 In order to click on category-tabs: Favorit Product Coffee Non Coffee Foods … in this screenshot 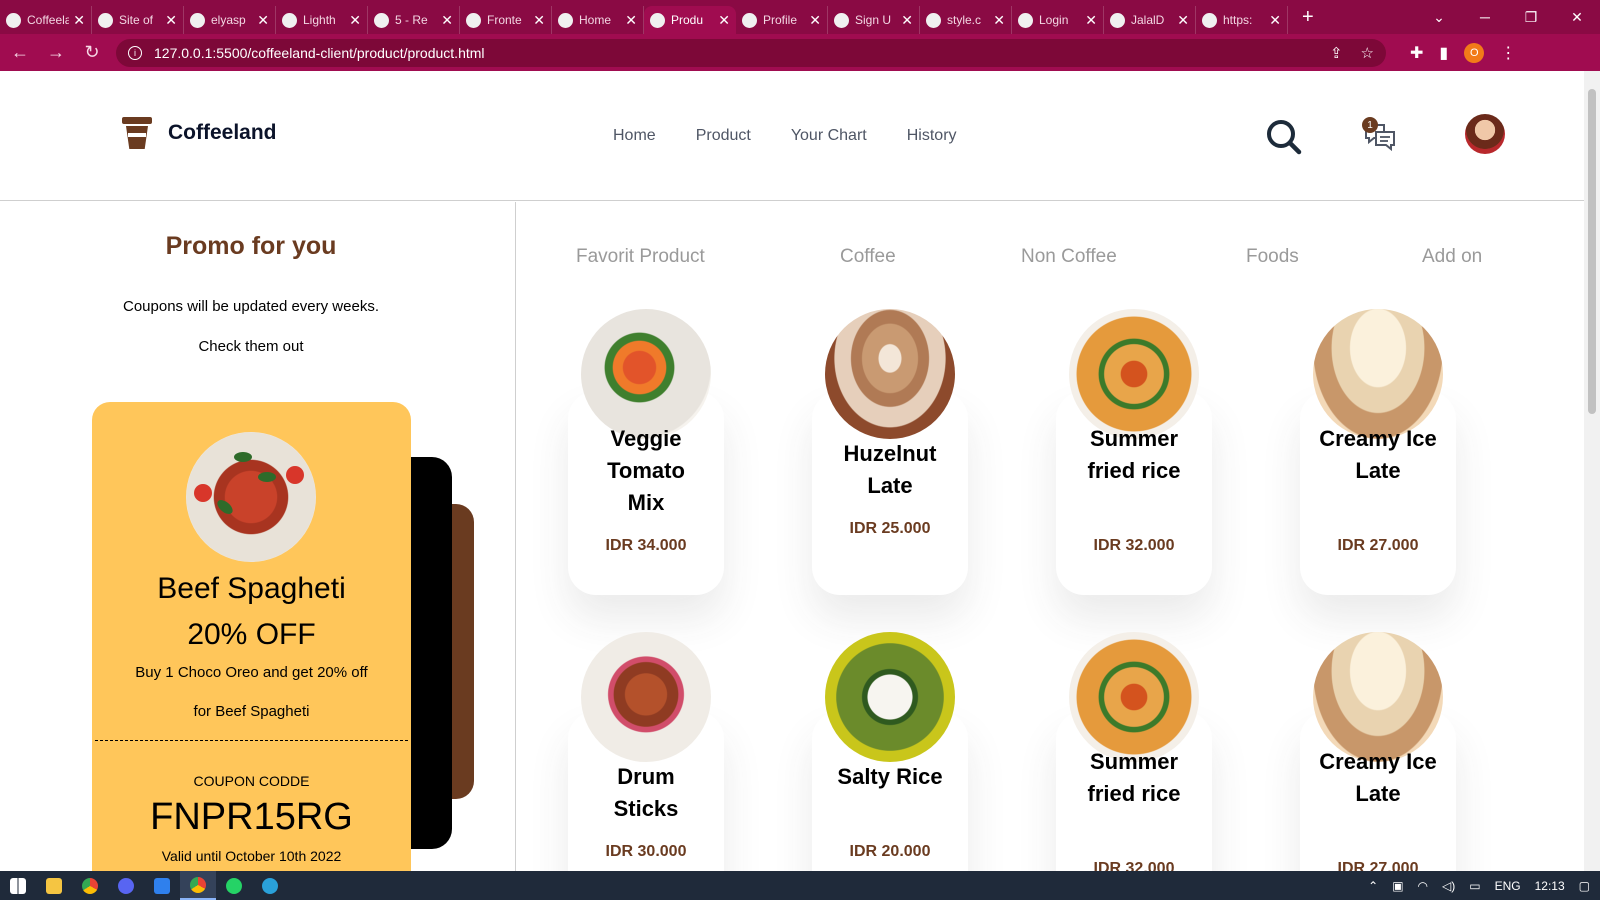, I will do `click(1031, 261)`.